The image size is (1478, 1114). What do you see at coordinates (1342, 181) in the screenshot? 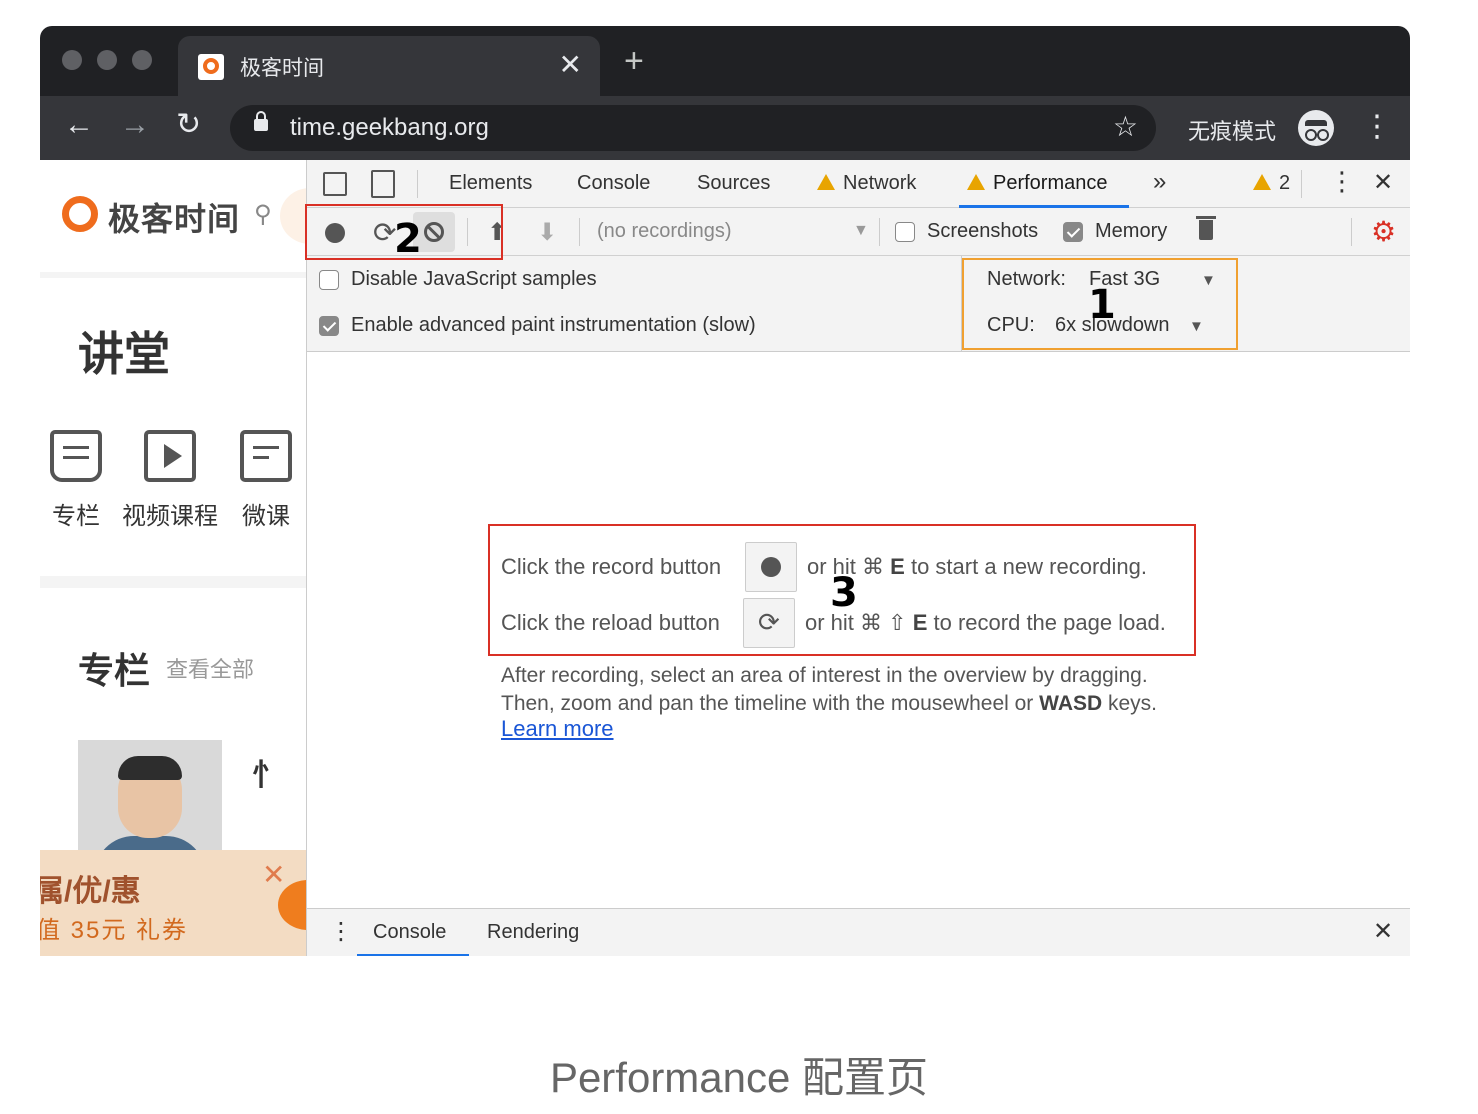
I see `devtools-menu-icon: ⋮` at bounding box center [1342, 181].